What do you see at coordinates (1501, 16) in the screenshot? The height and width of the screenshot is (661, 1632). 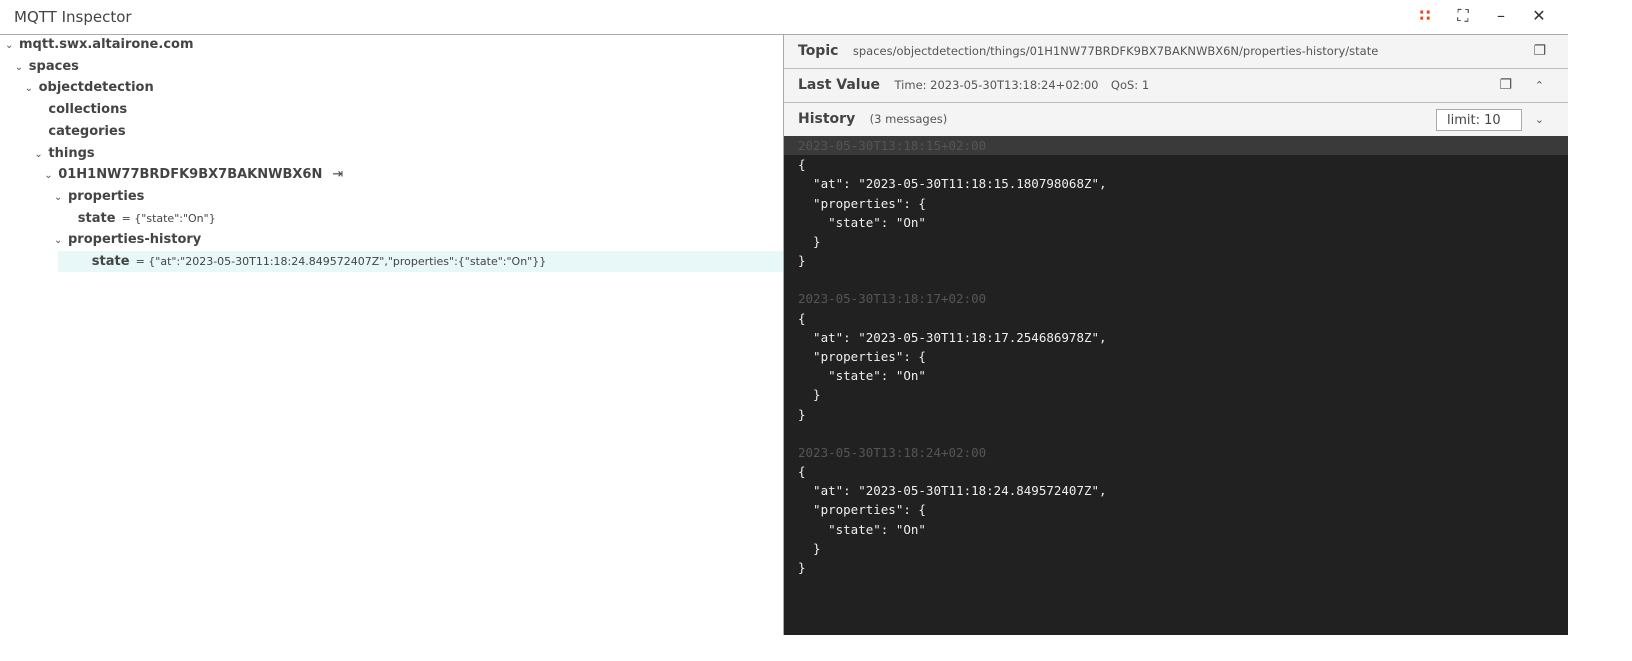 I see `minimize-icon: –` at bounding box center [1501, 16].